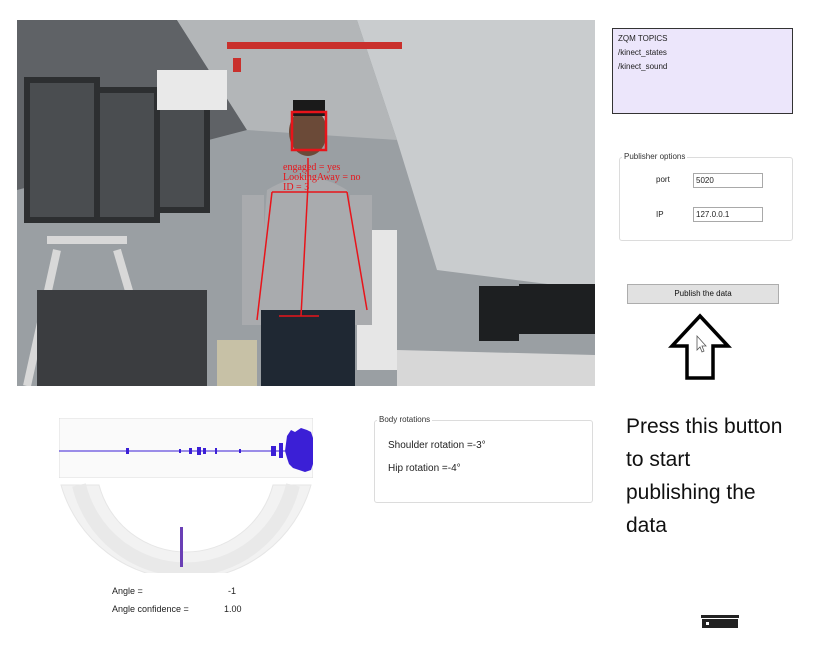 The height and width of the screenshot is (646, 826). What do you see at coordinates (483, 461) in the screenshot?
I see `body-rotations-group` at bounding box center [483, 461].